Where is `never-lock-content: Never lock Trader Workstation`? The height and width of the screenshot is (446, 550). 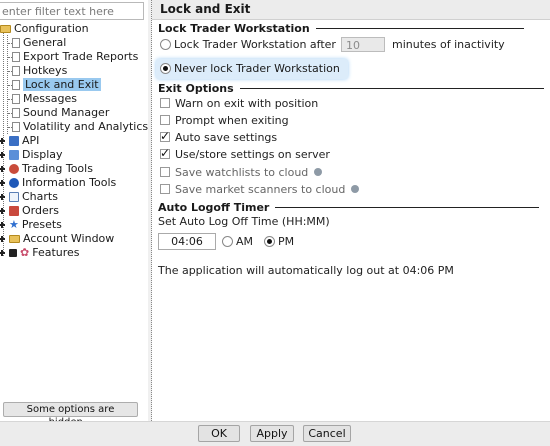
never-lock-content: Never lock Trader Workstation is located at coordinates (249, 68).